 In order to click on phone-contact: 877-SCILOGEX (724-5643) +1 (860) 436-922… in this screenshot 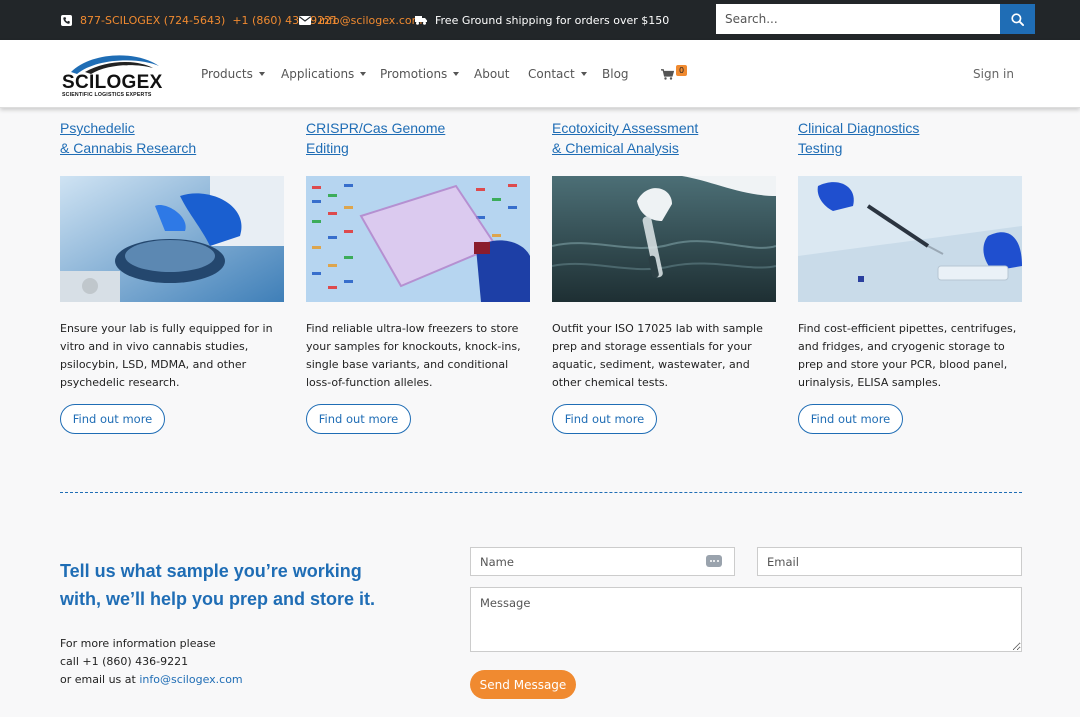, I will do `click(199, 20)`.